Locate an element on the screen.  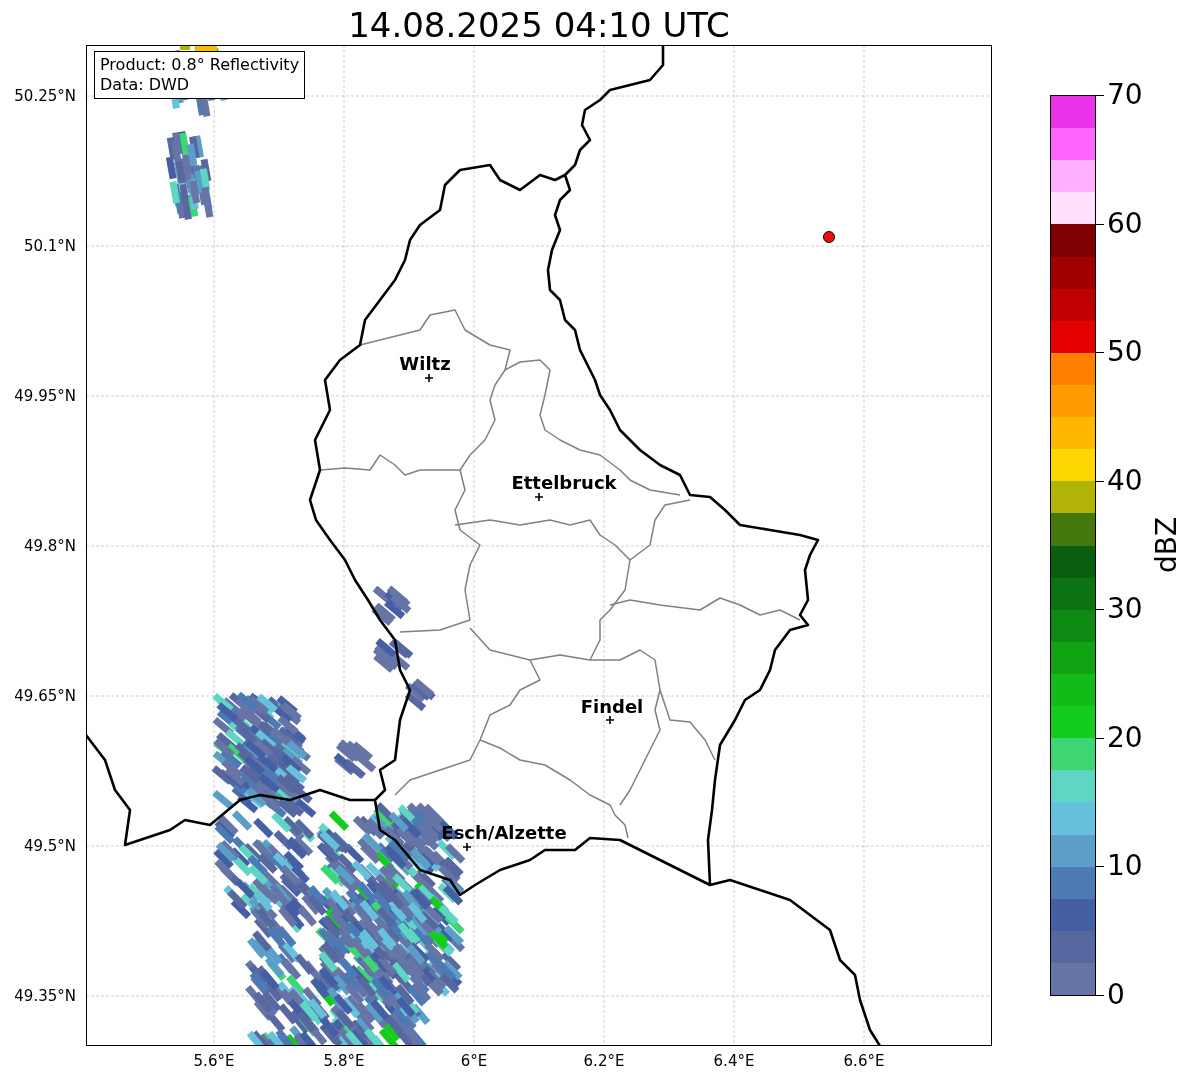
colorbar-tick-label: 60 is located at coordinates (1125, 223).